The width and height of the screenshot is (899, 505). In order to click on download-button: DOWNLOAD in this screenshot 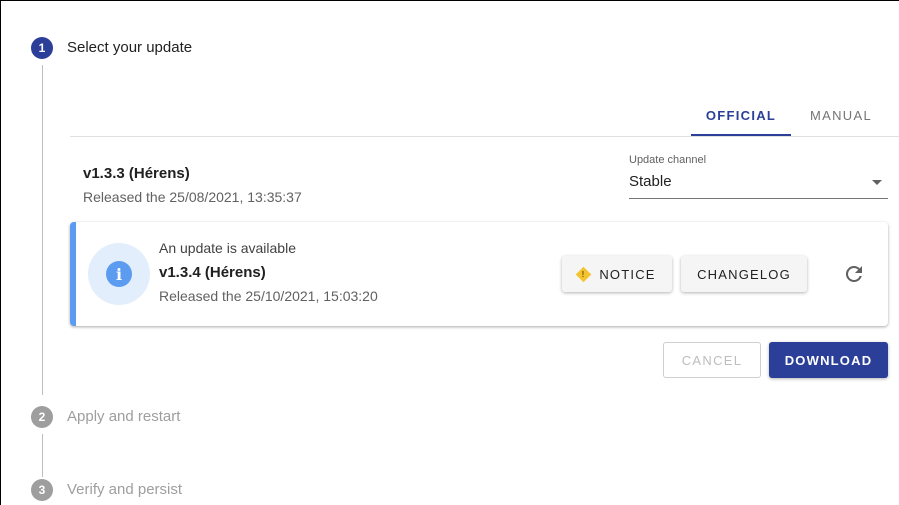, I will do `click(828, 360)`.